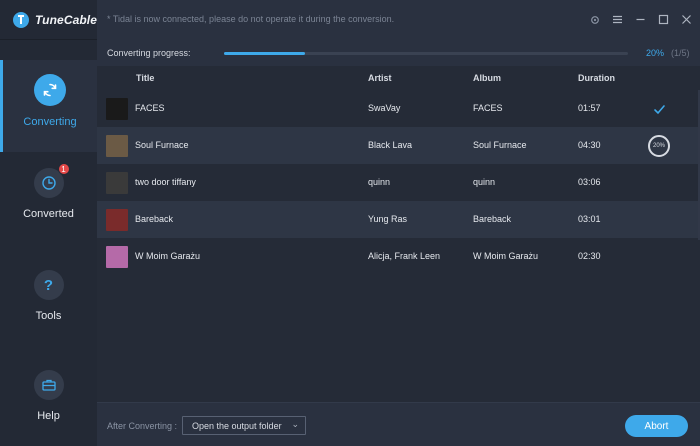 This screenshot has width=700, height=446. Describe the element at coordinates (48, 302) in the screenshot. I see `sidebar-item-tools: ? Tools` at that location.